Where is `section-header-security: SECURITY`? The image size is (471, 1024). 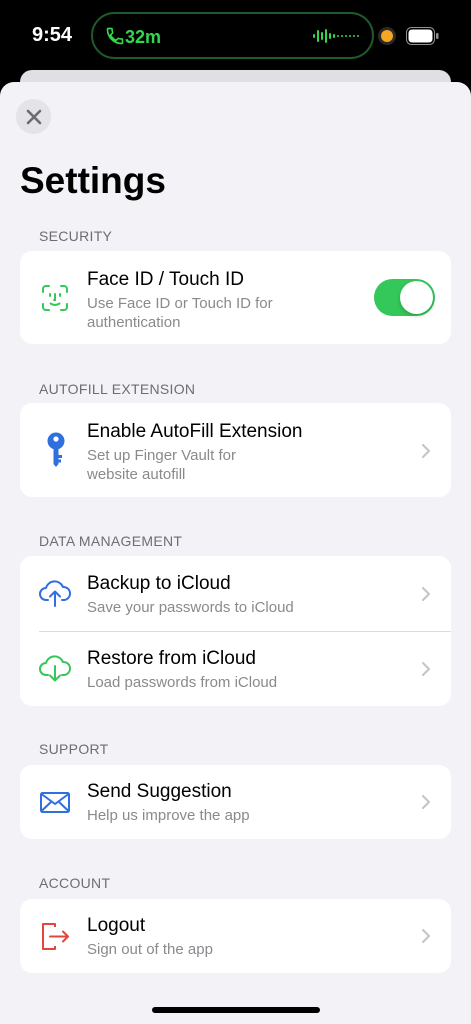
section-header-security: SECURITY is located at coordinates (76, 236).